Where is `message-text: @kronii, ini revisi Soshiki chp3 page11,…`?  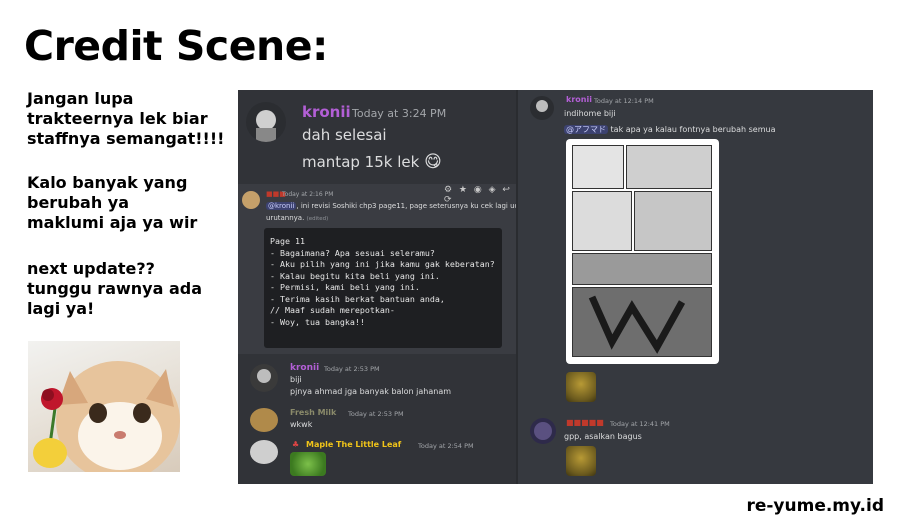 message-text: @kronii, ini revisi Soshiki chp3 page11,… is located at coordinates (408, 206).